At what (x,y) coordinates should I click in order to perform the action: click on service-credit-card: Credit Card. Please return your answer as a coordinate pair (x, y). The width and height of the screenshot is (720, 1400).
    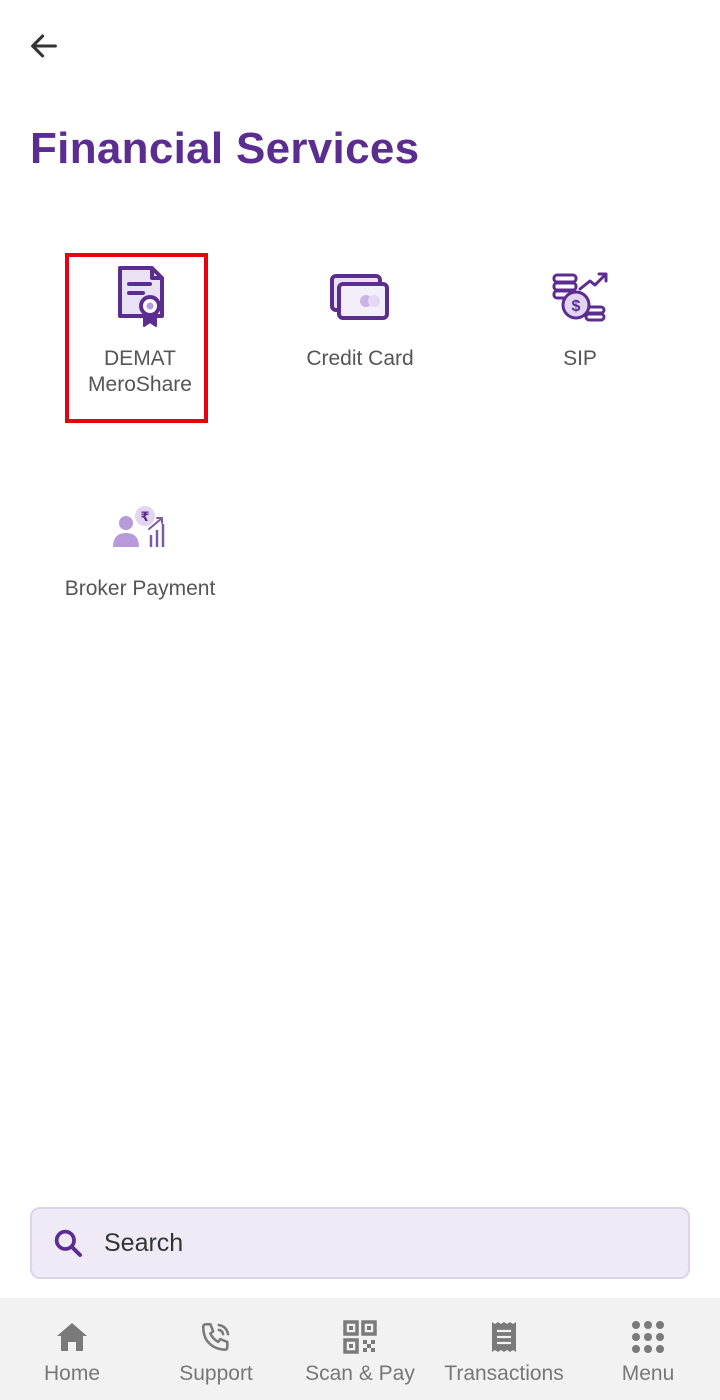
    Looking at the image, I should click on (360, 317).